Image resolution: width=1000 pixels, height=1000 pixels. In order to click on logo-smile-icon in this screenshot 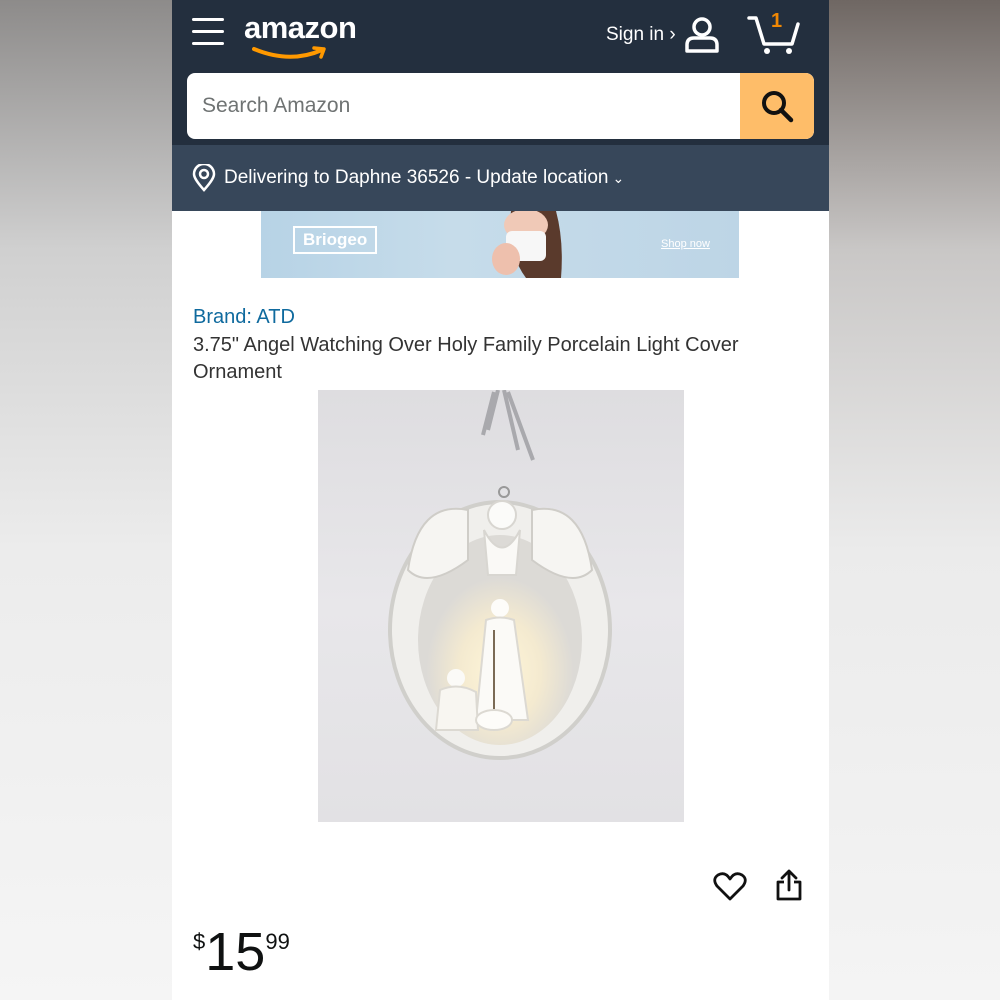, I will do `click(289, 52)`.